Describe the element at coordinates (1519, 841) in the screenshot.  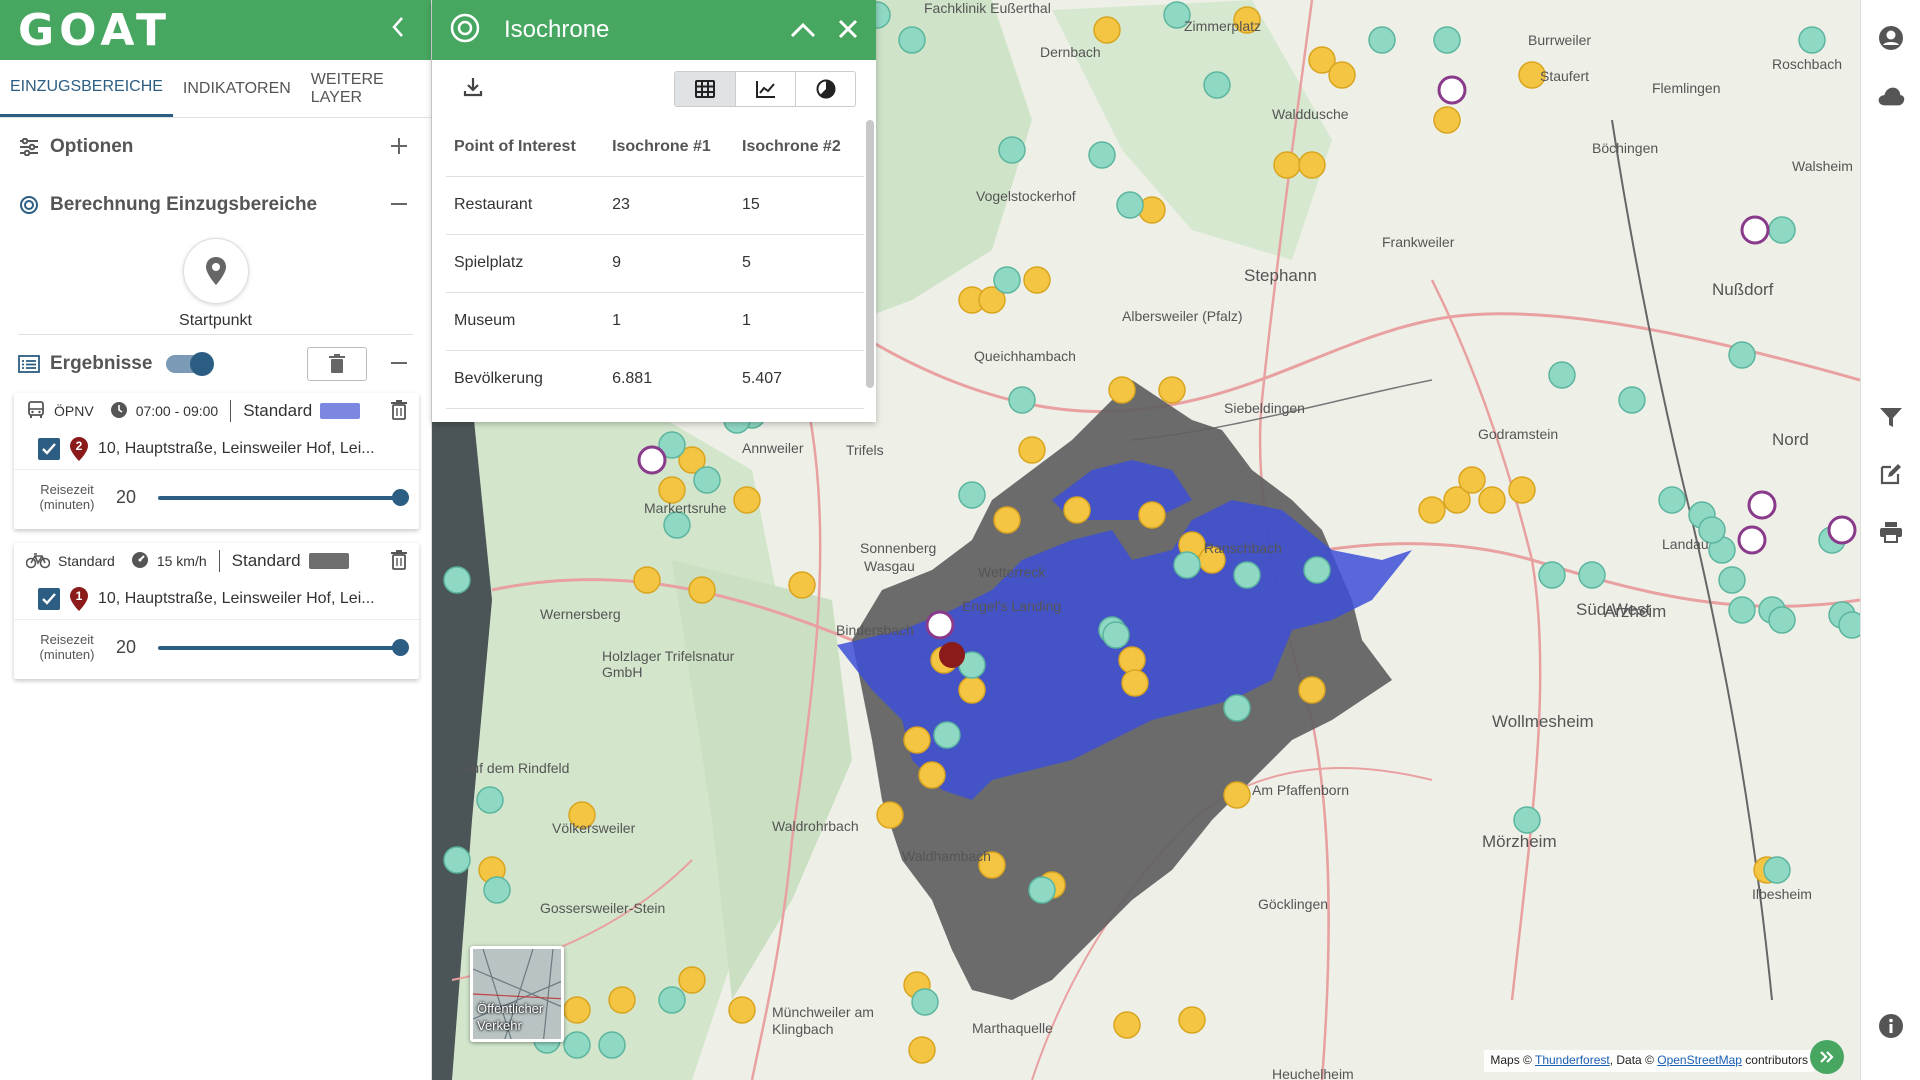
I see `place-label: Mörzheim` at that location.